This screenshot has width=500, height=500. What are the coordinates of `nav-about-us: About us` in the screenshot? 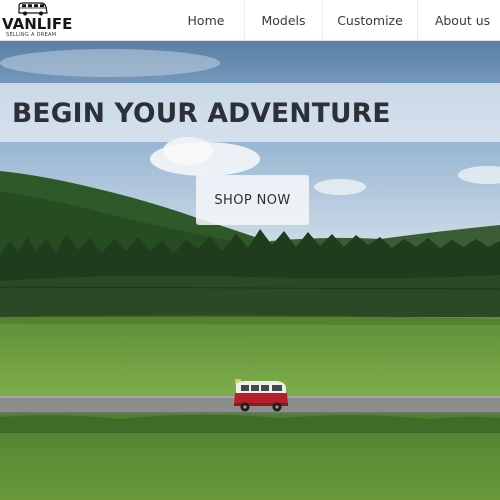 It's located at (458, 20).